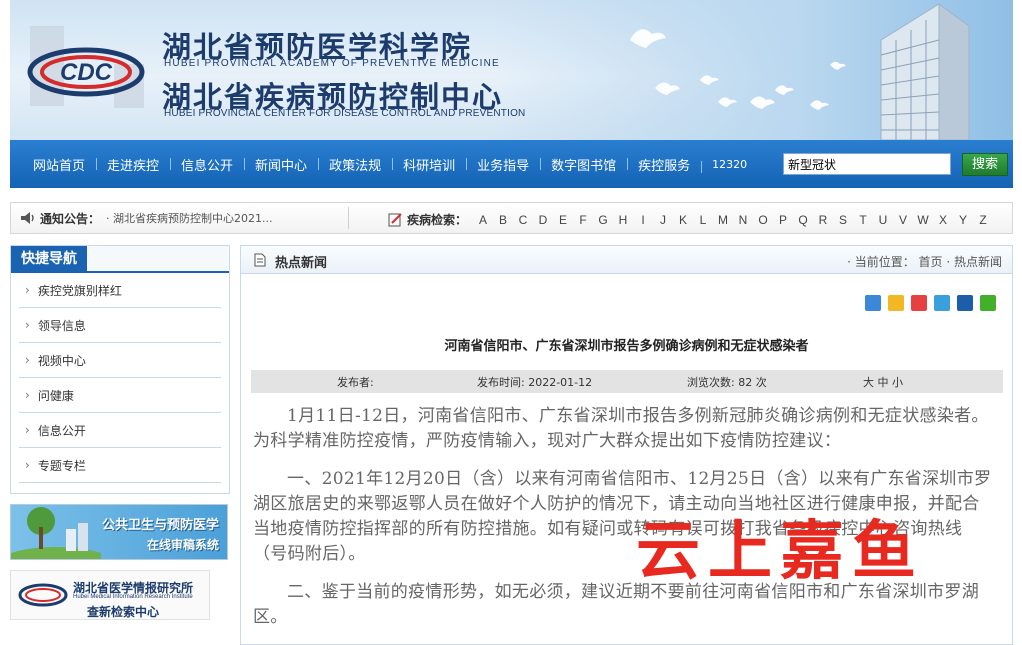 This screenshot has height=645, width=1022. Describe the element at coordinates (355, 164) in the screenshot. I see `nav-policy: 政策法规` at that location.